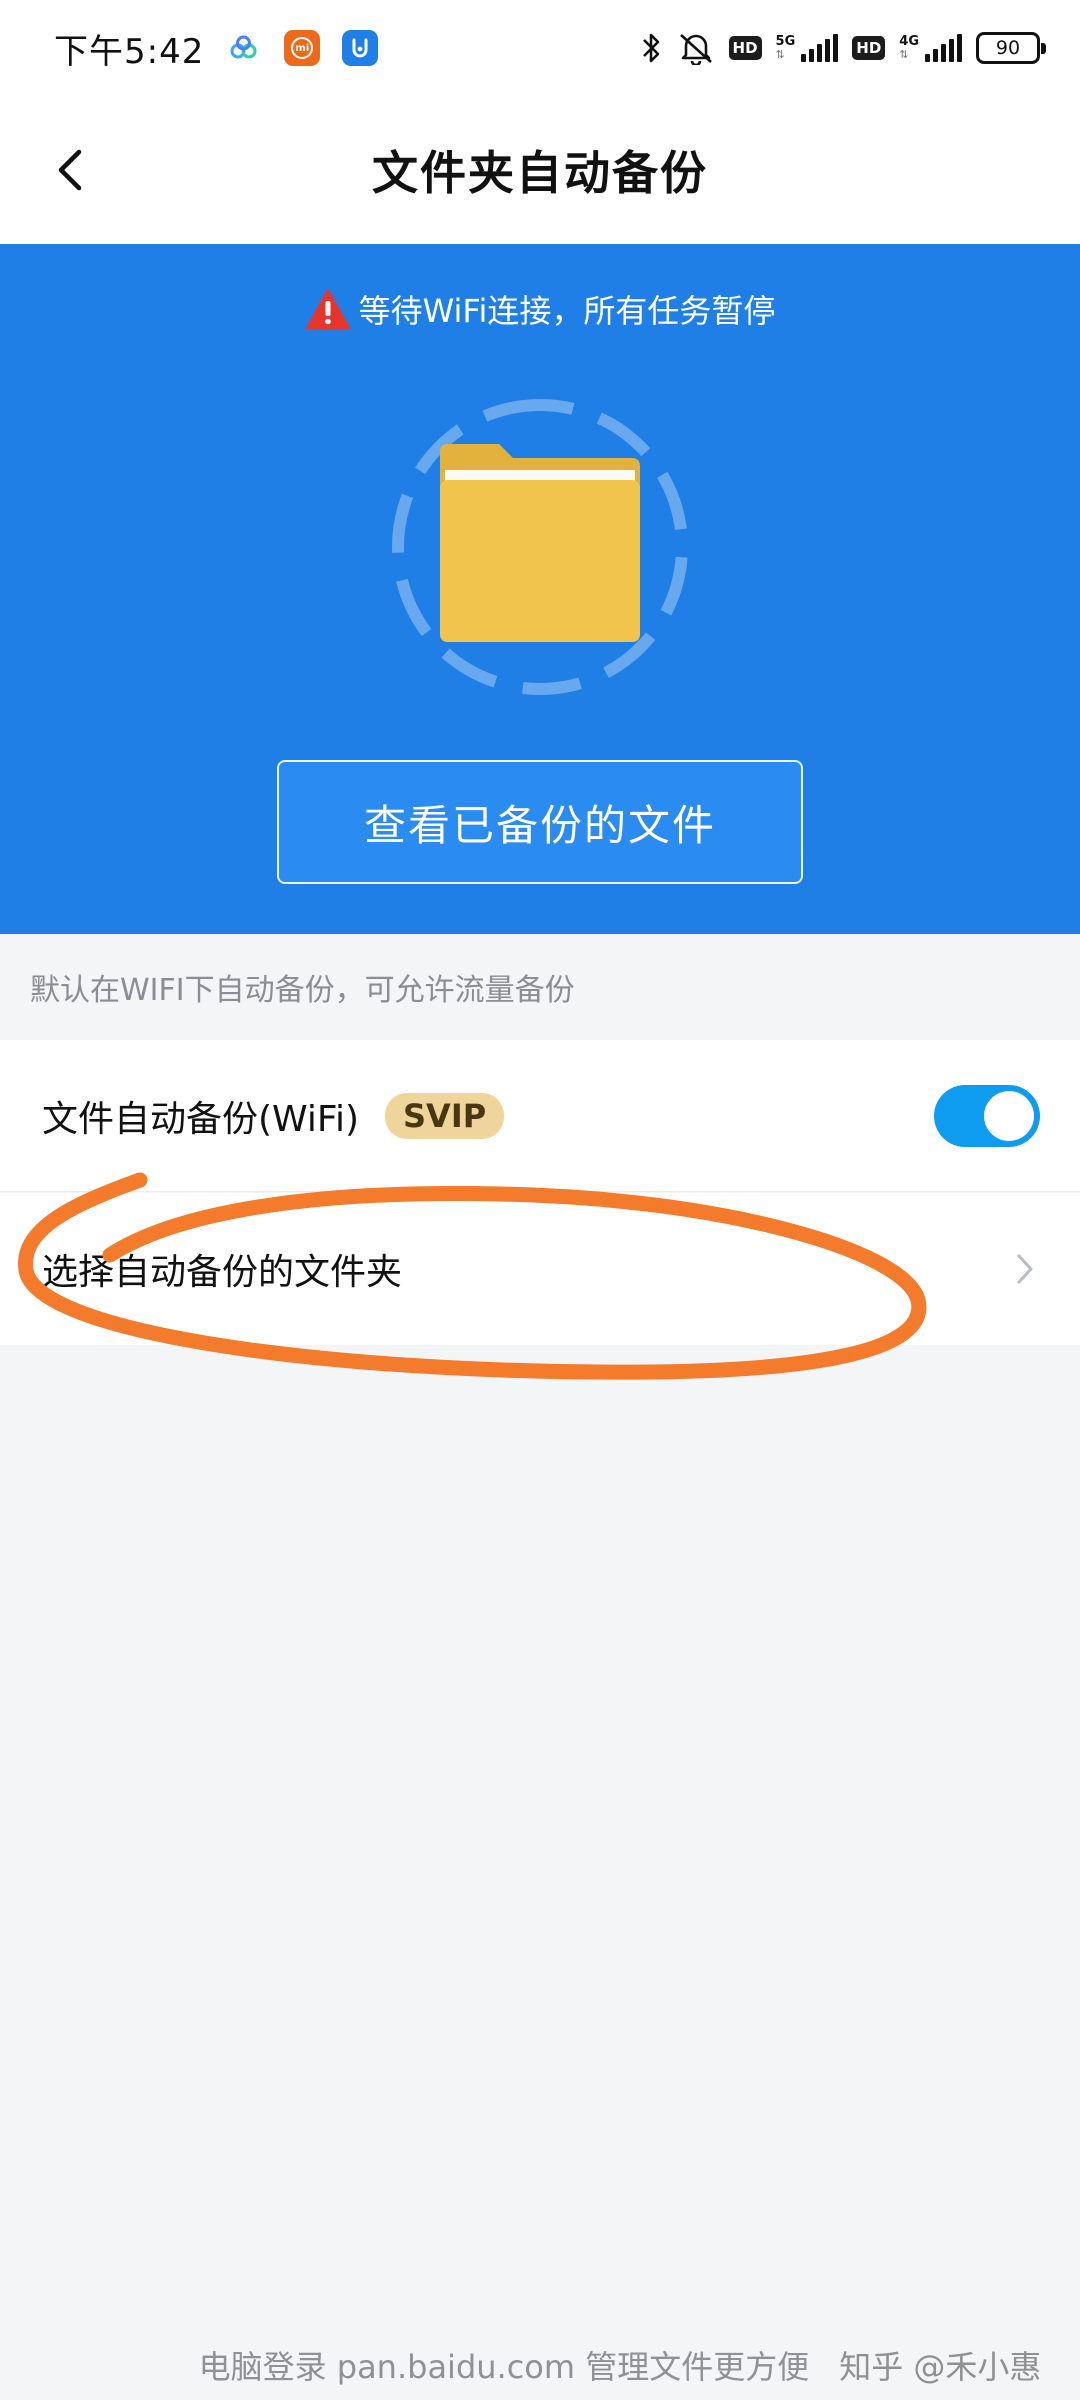 The image size is (1080, 2400). I want to click on network-type-5g: 5G ⇅, so click(786, 48).